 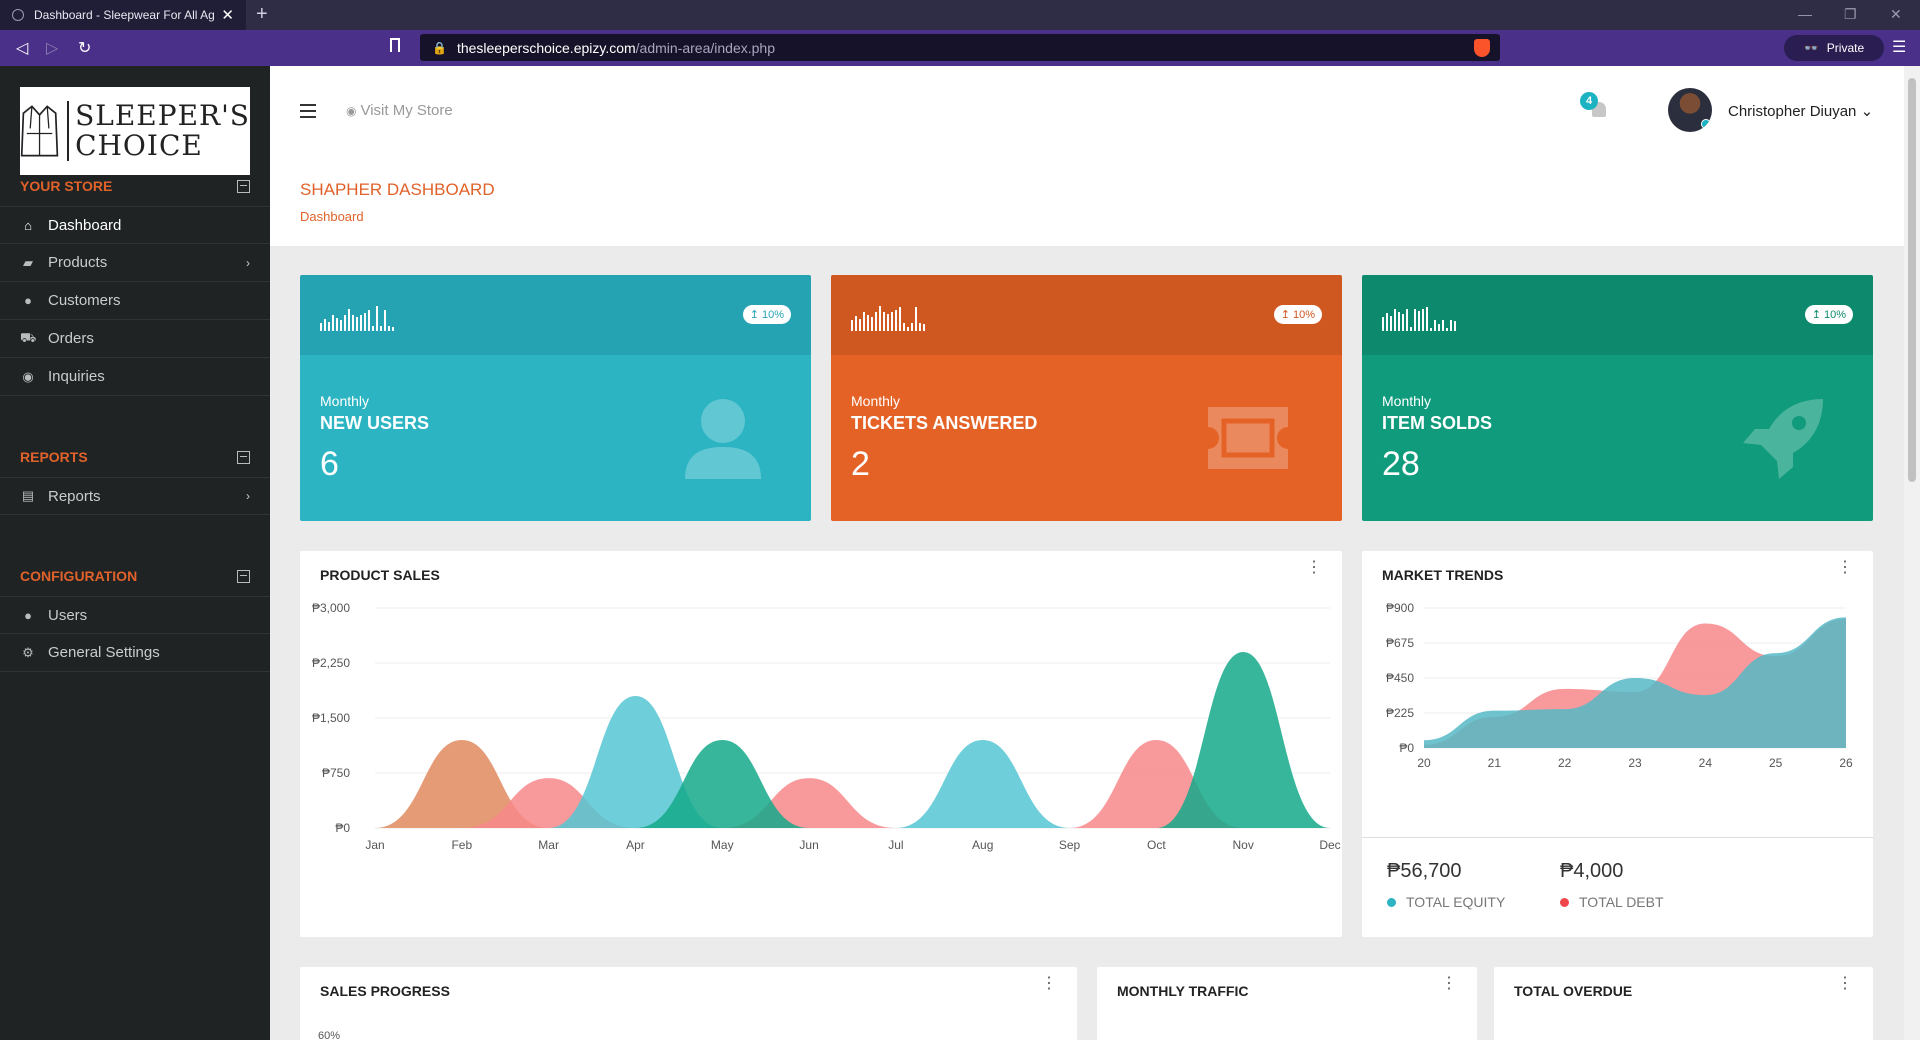 I want to click on scrollbar-thumb, so click(x=1912, y=280).